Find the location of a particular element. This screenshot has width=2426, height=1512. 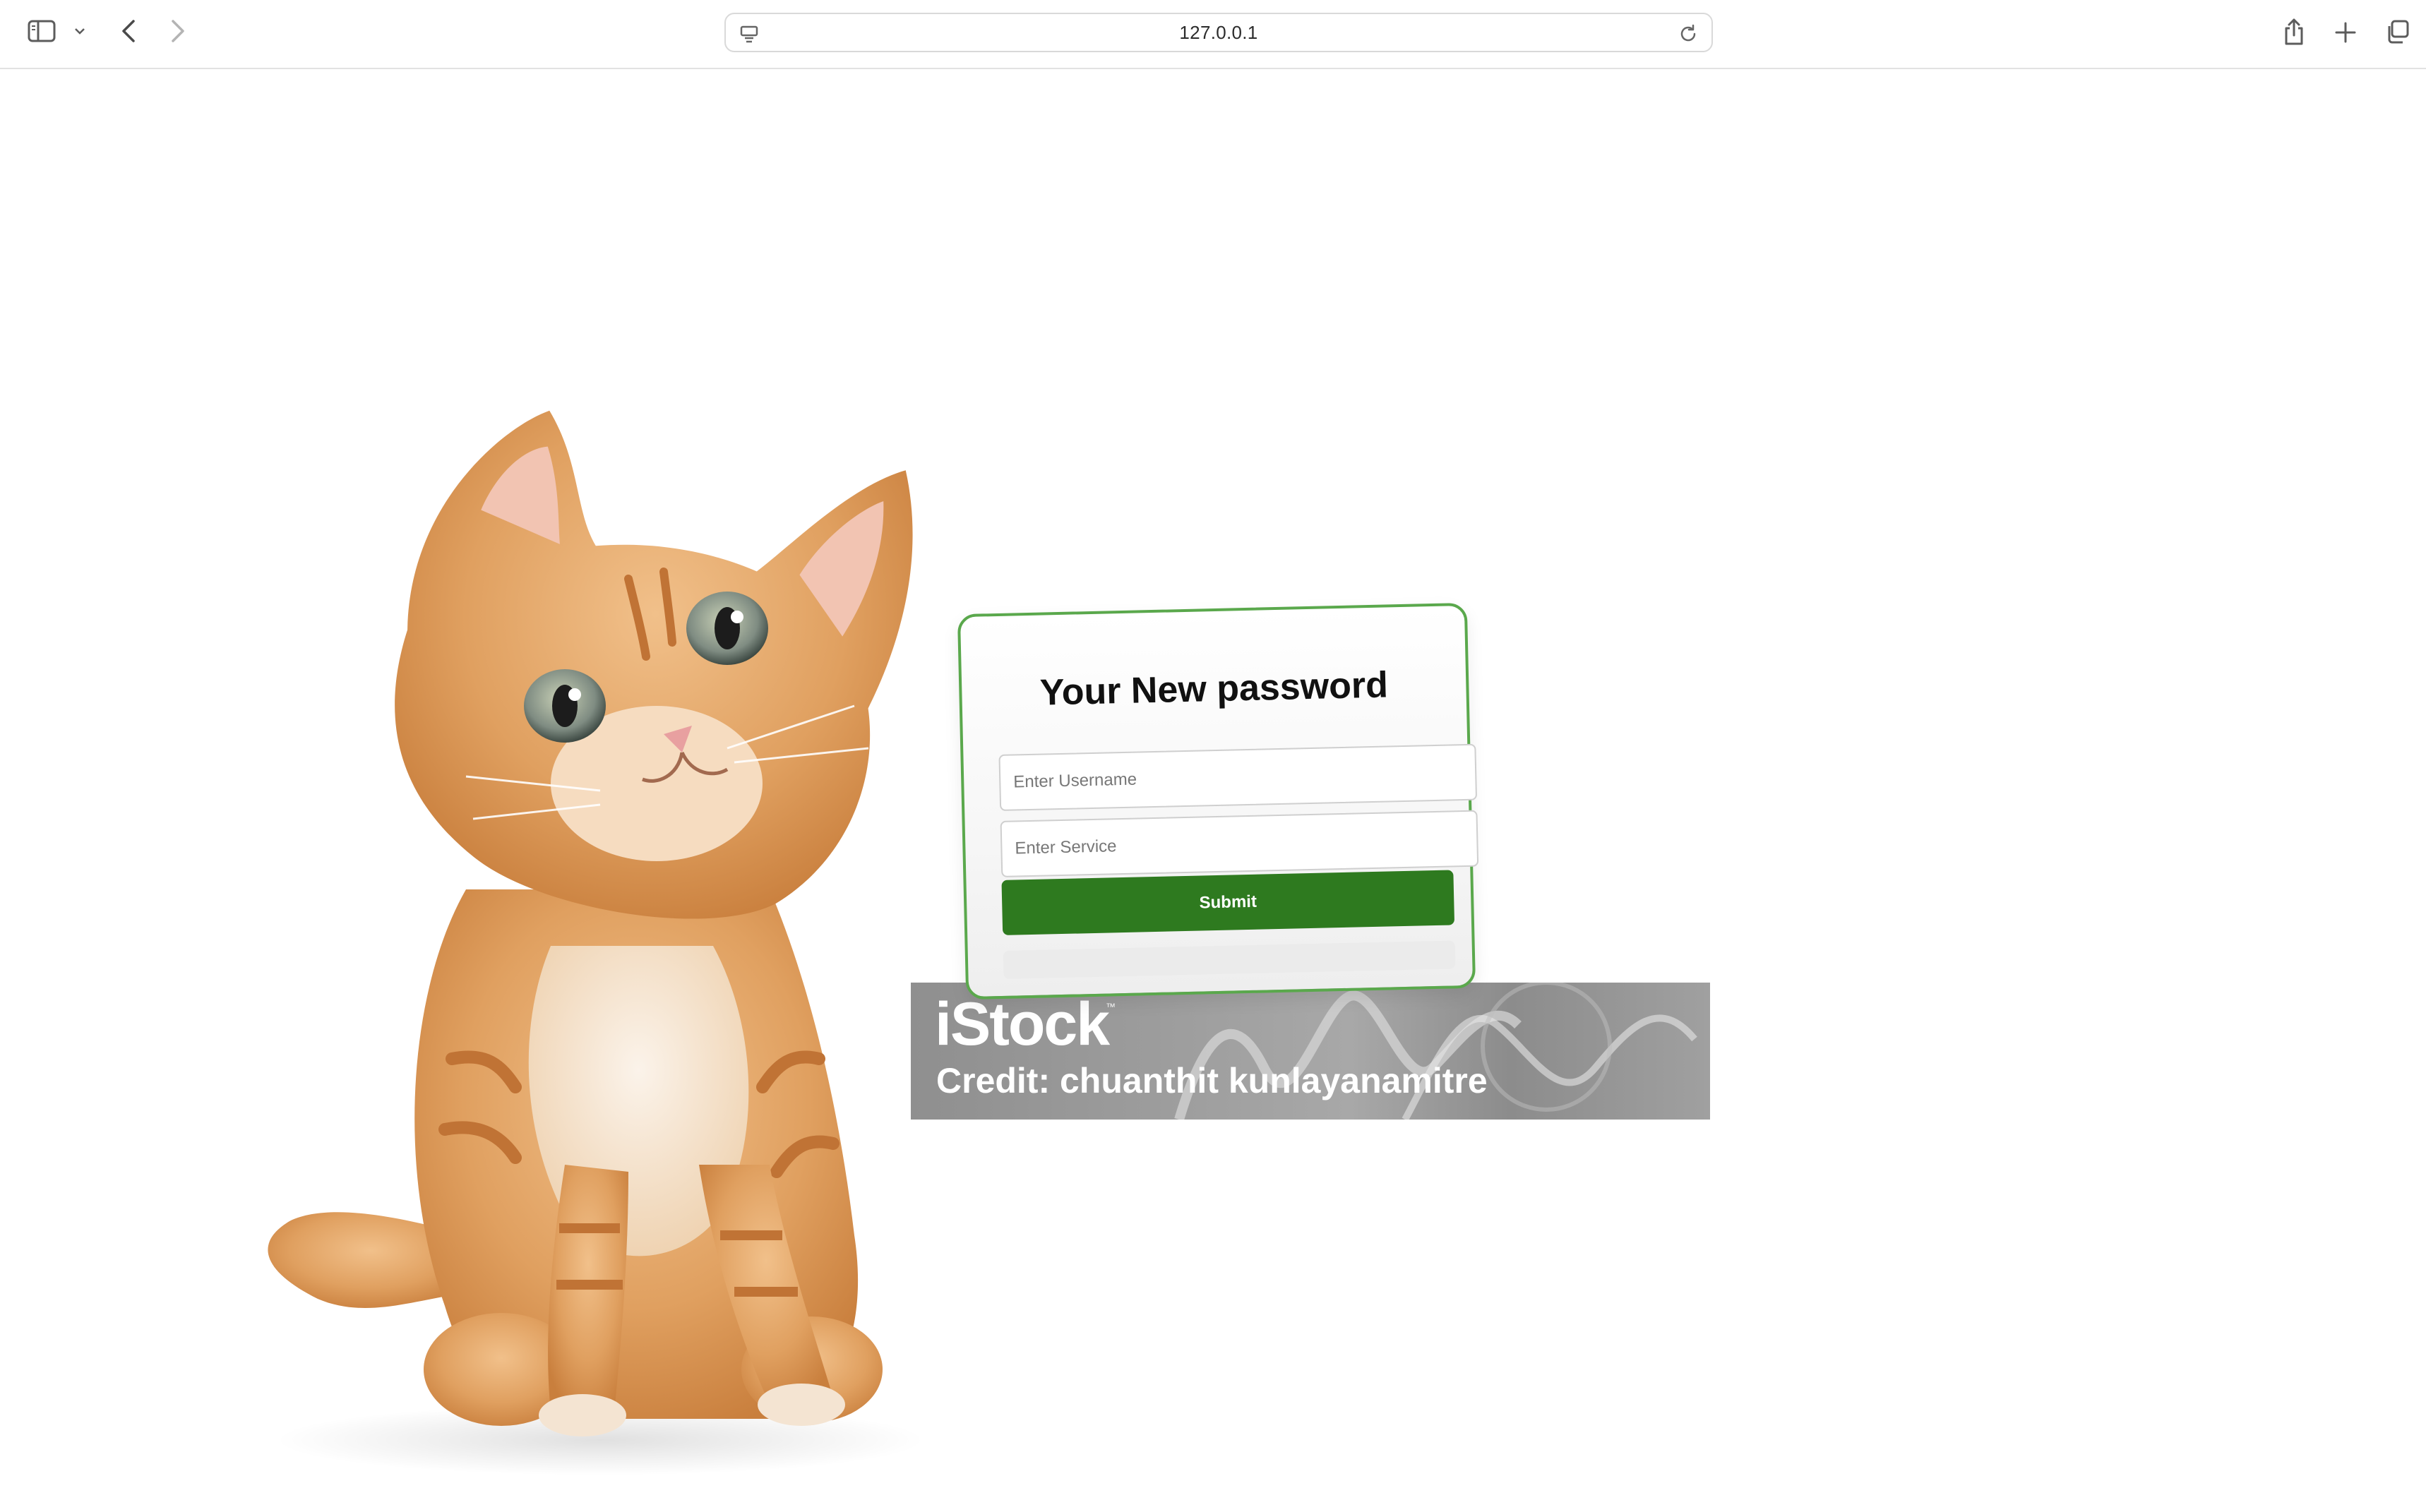

browser-toolbar: 127.0.0.1 is located at coordinates (1213, 34).